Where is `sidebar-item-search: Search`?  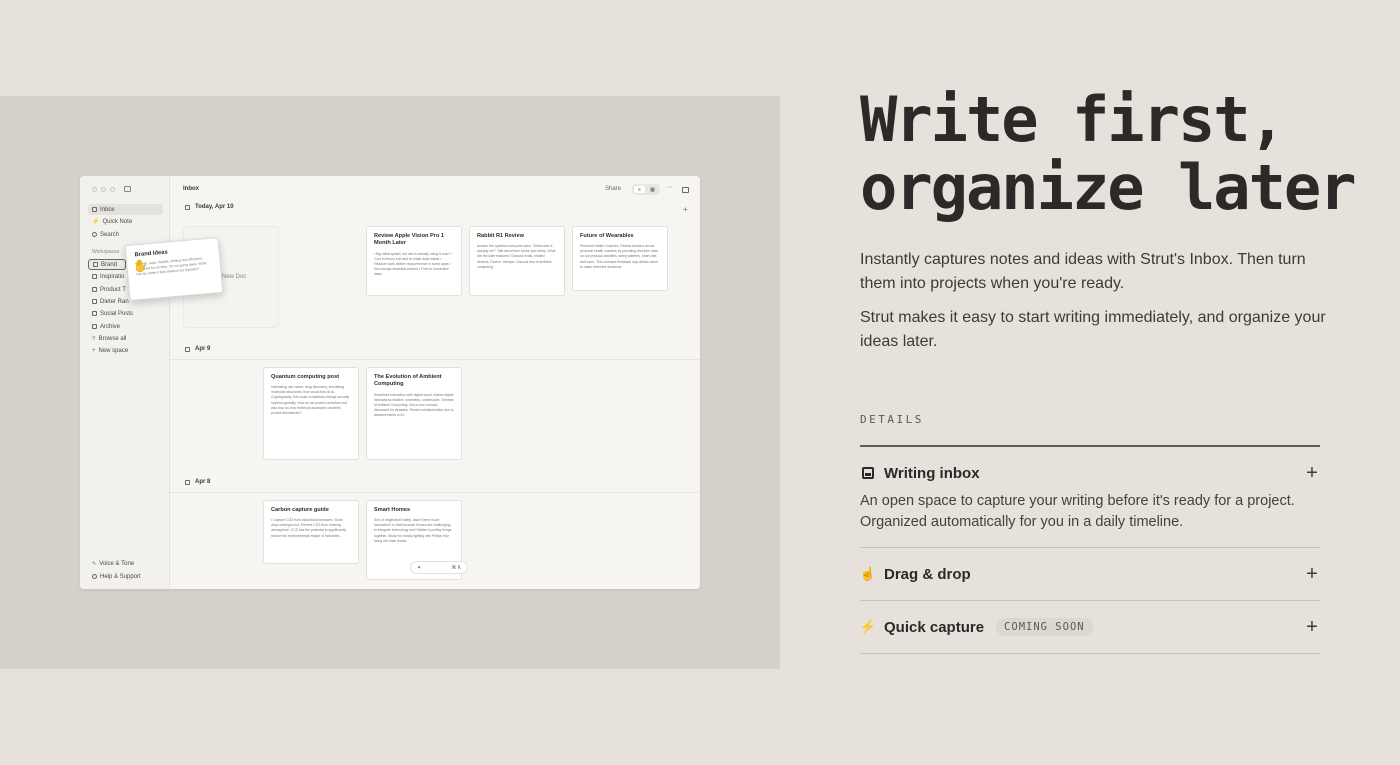
sidebar-item-search: Search is located at coordinates (125, 234).